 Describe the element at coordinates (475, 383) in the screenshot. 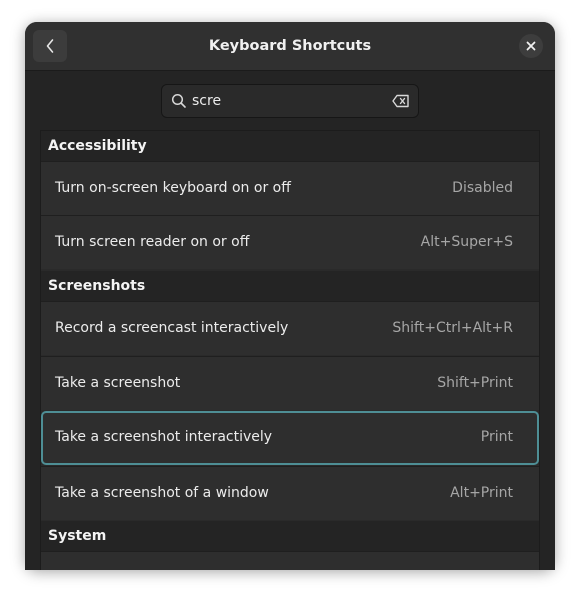

I see `shortcut-accelerator: Shift+Print` at that location.